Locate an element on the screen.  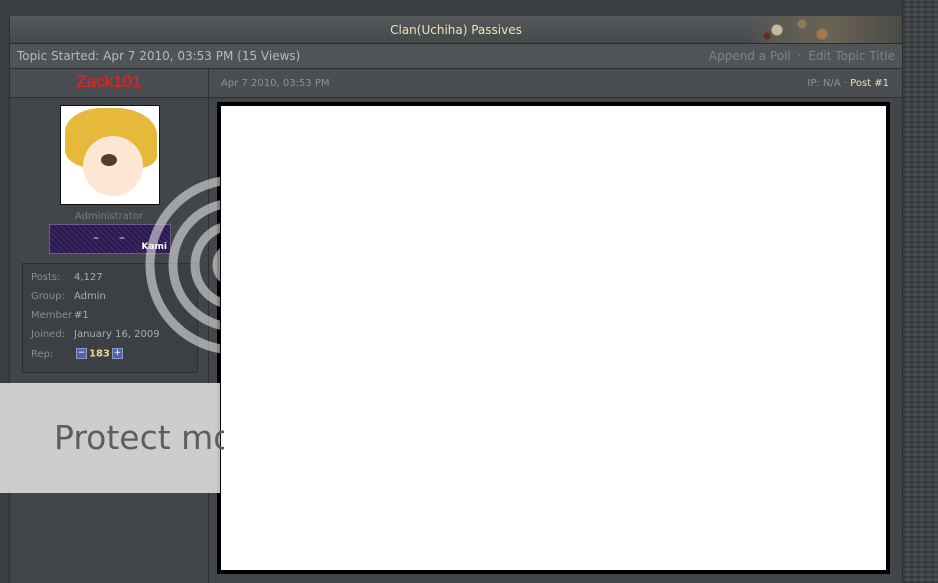
stat-group-label: Group: is located at coordinates (48, 296).